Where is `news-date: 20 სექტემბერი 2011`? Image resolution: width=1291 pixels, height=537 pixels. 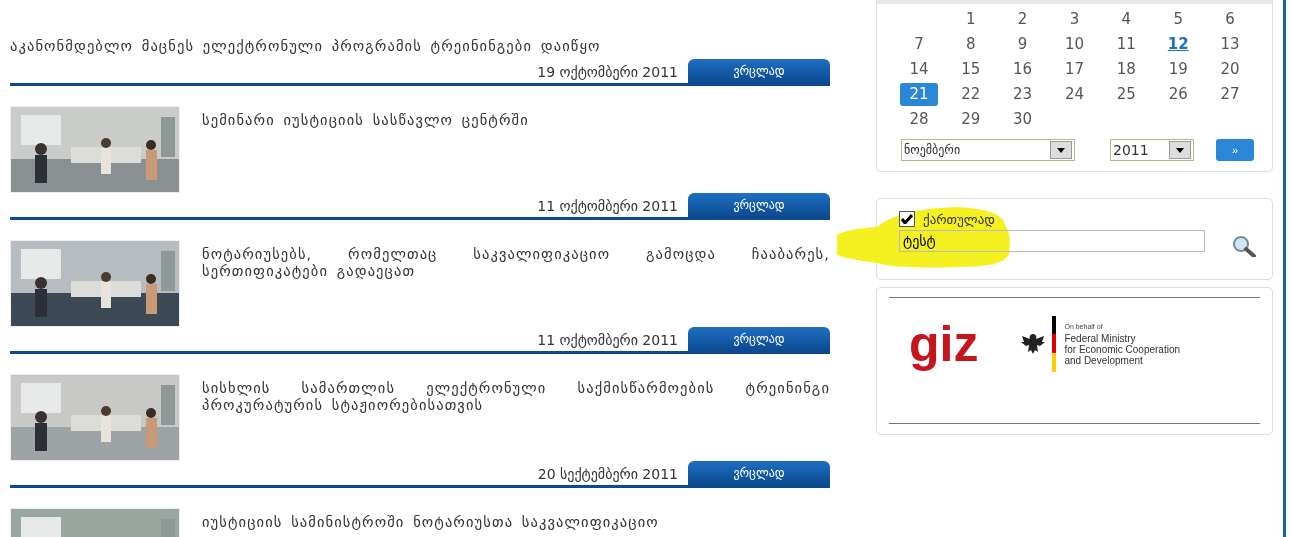
news-date: 20 სექტემბერი 2011 is located at coordinates (607, 475).